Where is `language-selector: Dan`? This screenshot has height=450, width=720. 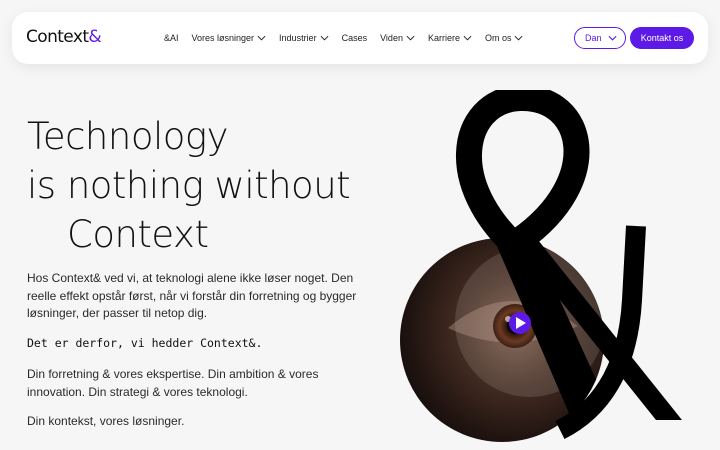 language-selector: Dan is located at coordinates (600, 38).